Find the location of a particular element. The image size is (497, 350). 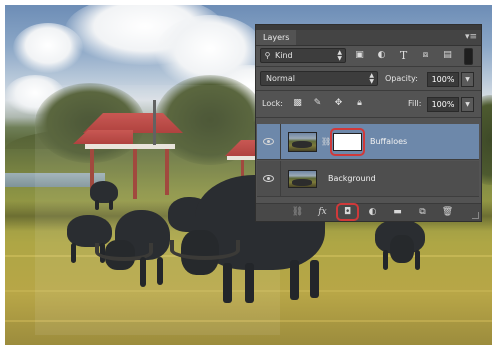

search-icon: ⚲ is located at coordinates (267, 55).